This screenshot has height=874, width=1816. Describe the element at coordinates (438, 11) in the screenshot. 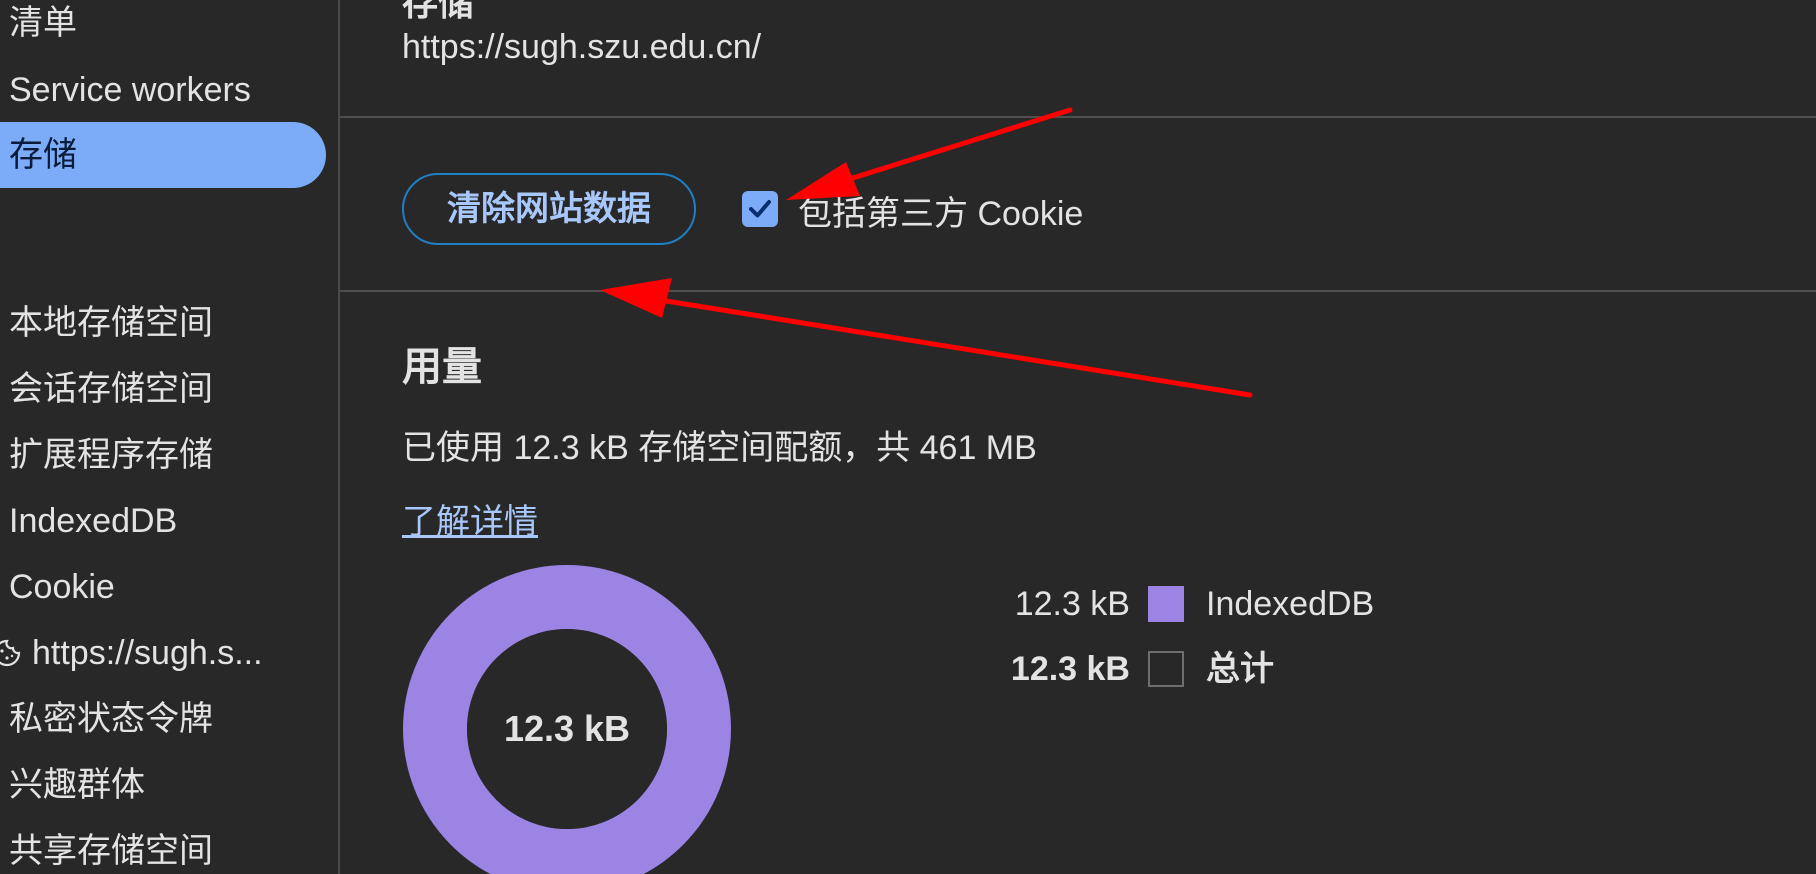

I see `section-heading: 存储` at that location.